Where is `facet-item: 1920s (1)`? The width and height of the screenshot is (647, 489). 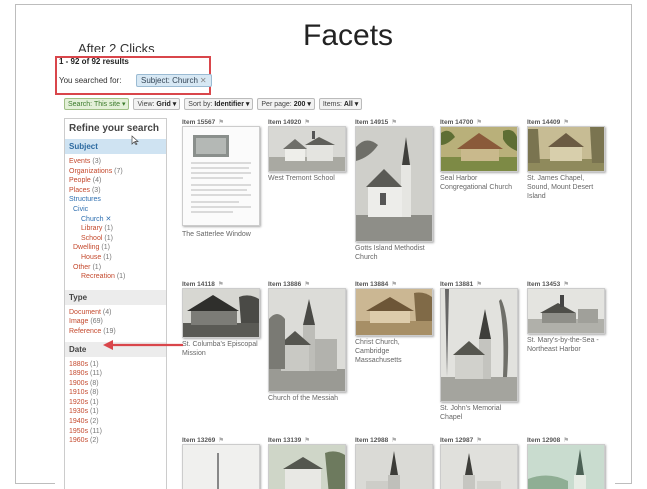
facet-item: 1920s (1) is located at coordinates (115, 403).